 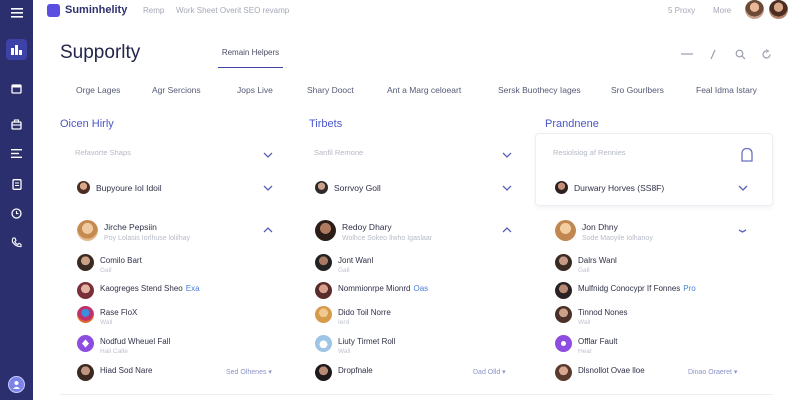 I want to click on clock-icon, so click(x=16, y=213).